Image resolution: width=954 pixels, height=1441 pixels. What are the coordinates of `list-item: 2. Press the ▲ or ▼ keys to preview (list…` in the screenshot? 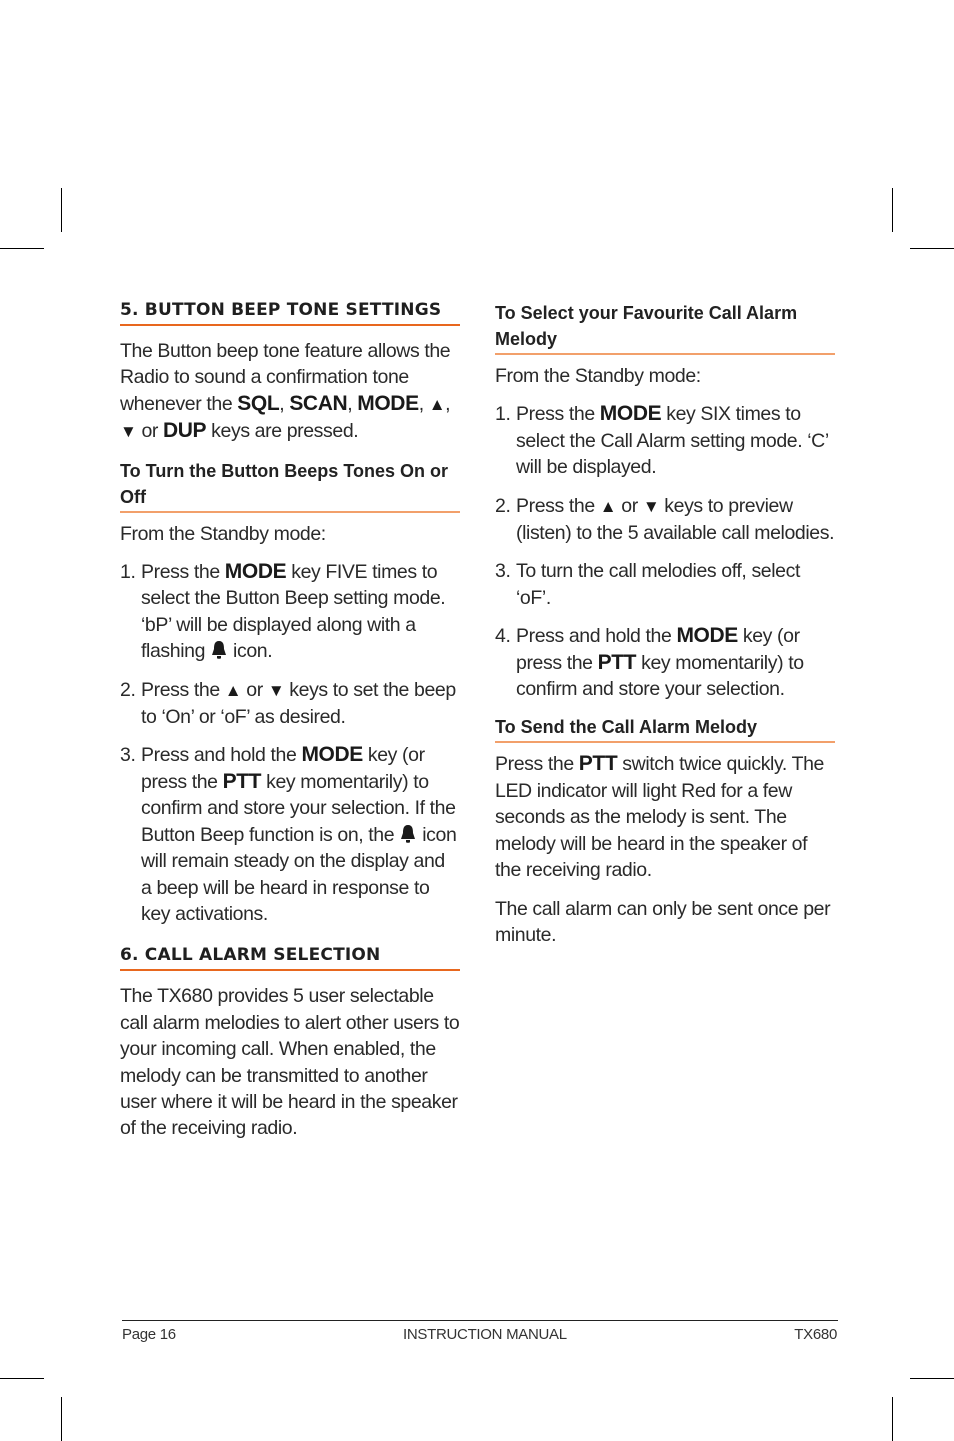 It's located at (665, 519).